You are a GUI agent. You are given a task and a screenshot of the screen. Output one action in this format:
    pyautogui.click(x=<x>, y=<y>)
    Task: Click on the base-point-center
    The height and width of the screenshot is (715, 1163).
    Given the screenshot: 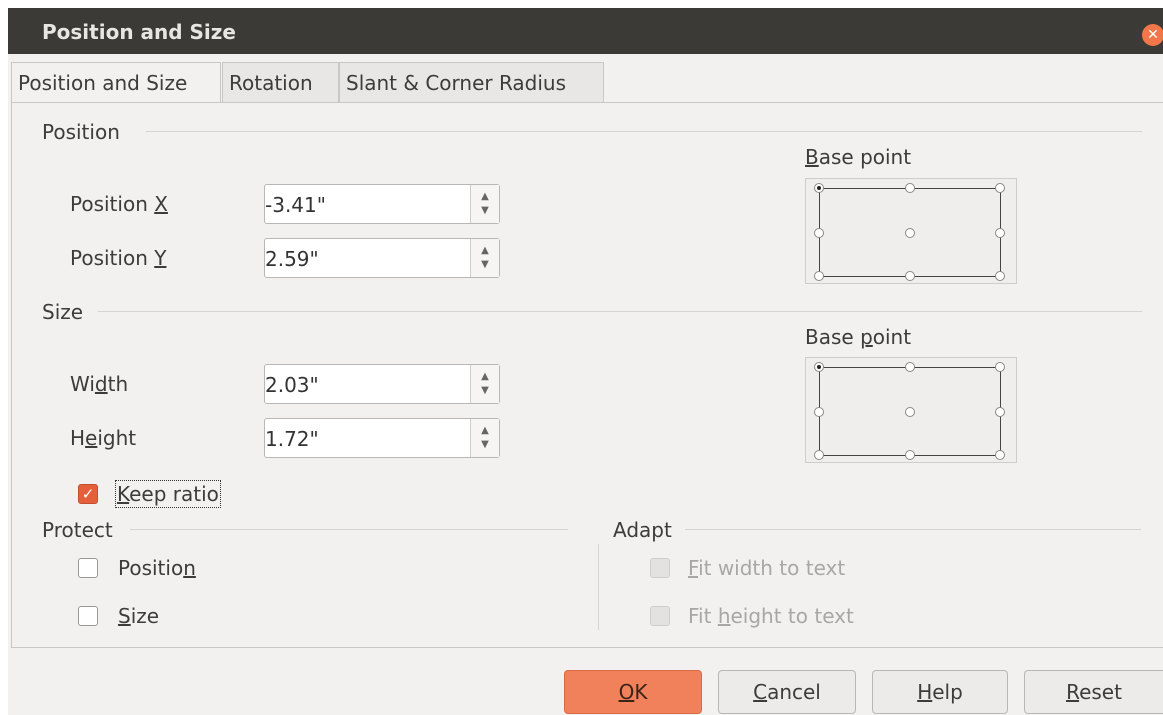 What is the action you would take?
    pyautogui.click(x=910, y=233)
    